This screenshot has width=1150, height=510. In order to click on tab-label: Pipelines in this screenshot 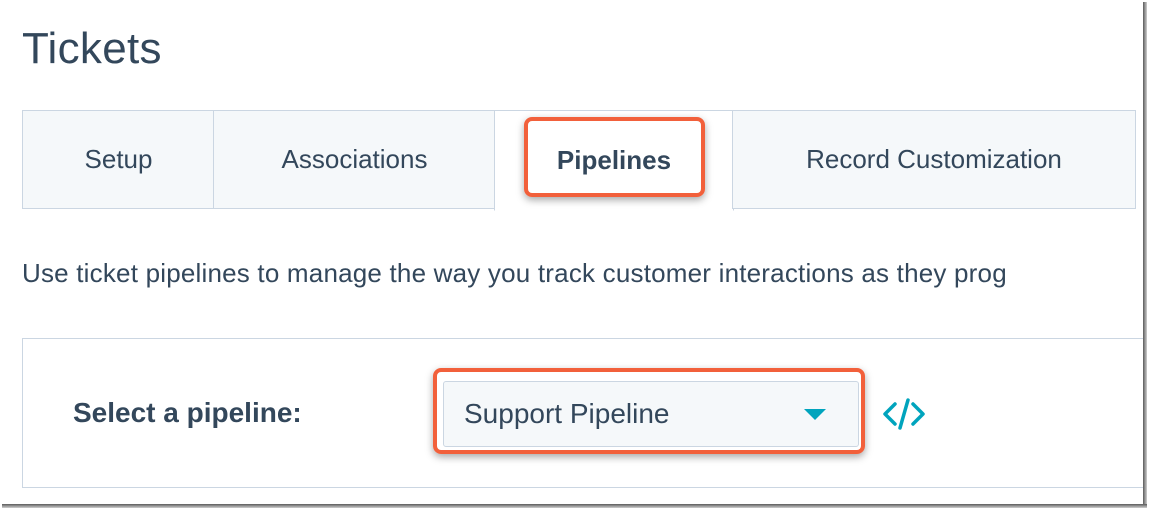, I will do `click(614, 160)`.